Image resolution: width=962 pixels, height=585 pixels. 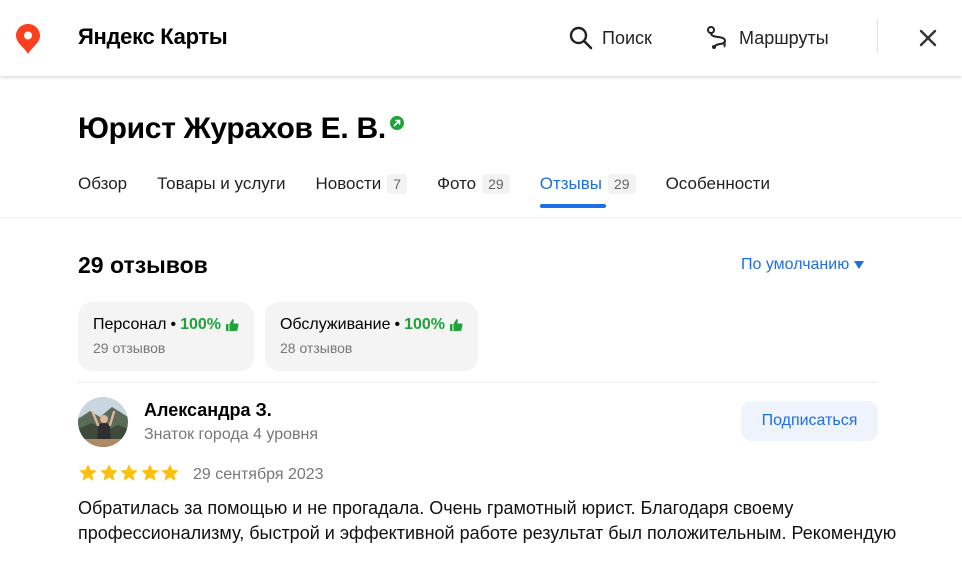 I want to click on tab-label: Отзывы, so click(x=570, y=183).